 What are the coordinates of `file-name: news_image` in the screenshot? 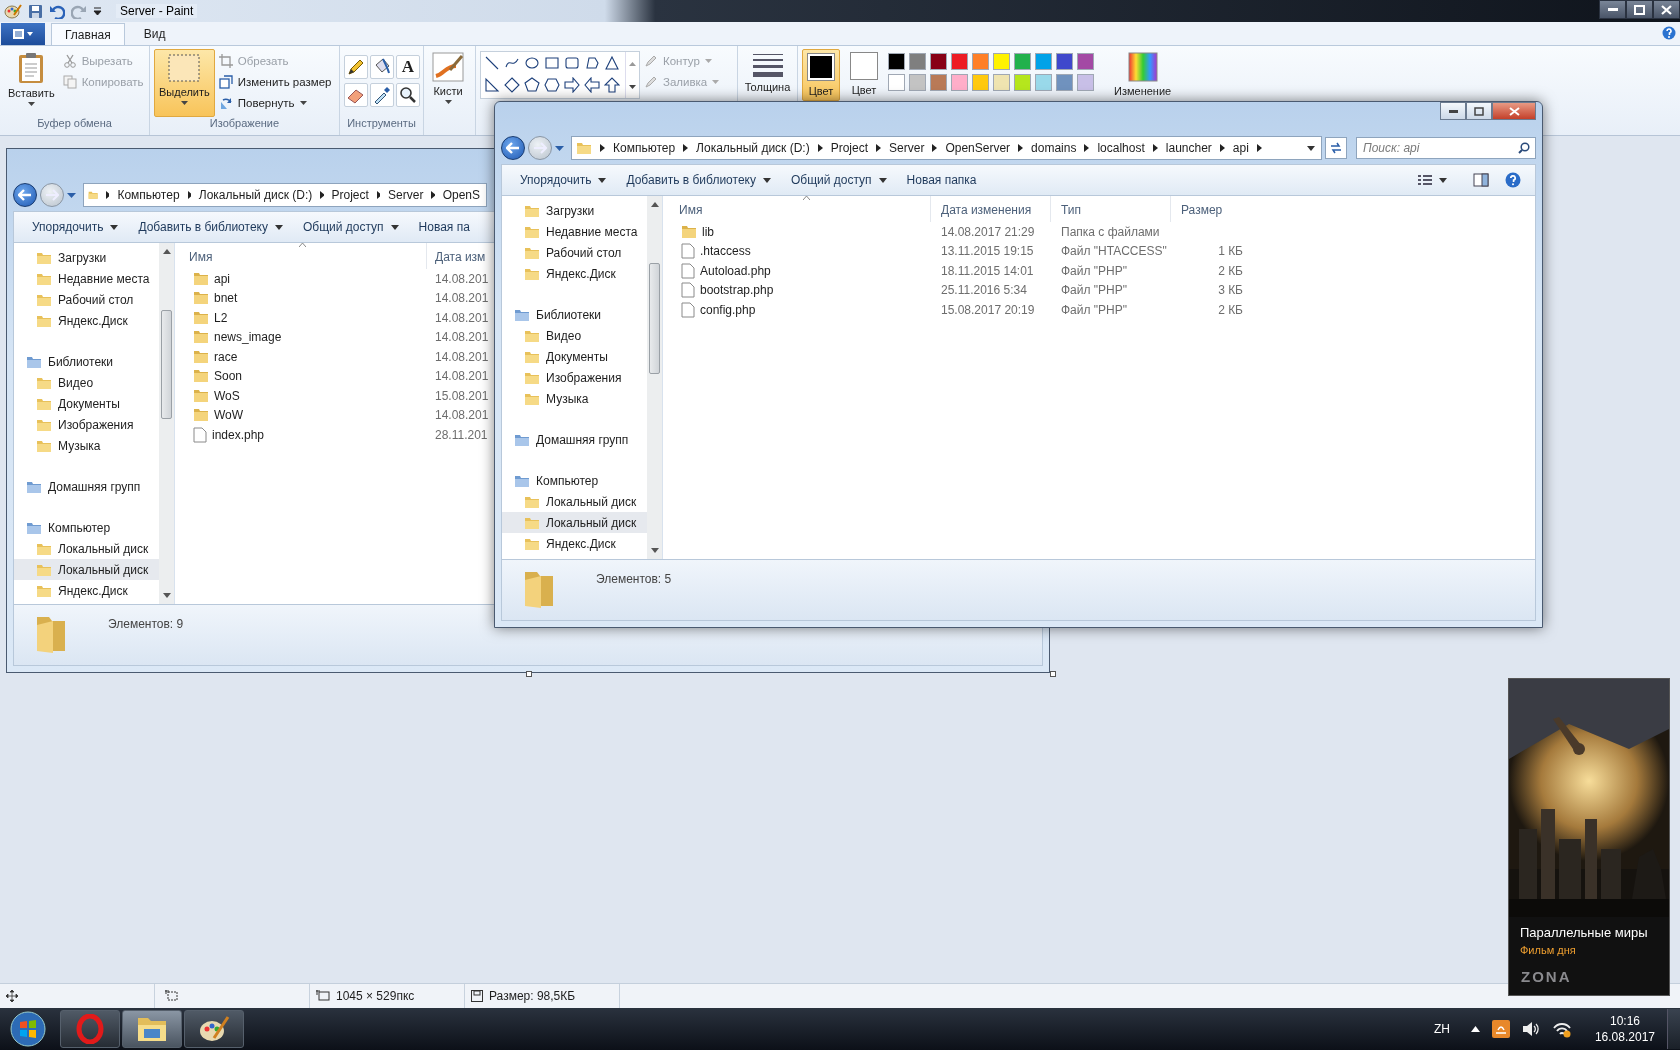 It's located at (248, 337).